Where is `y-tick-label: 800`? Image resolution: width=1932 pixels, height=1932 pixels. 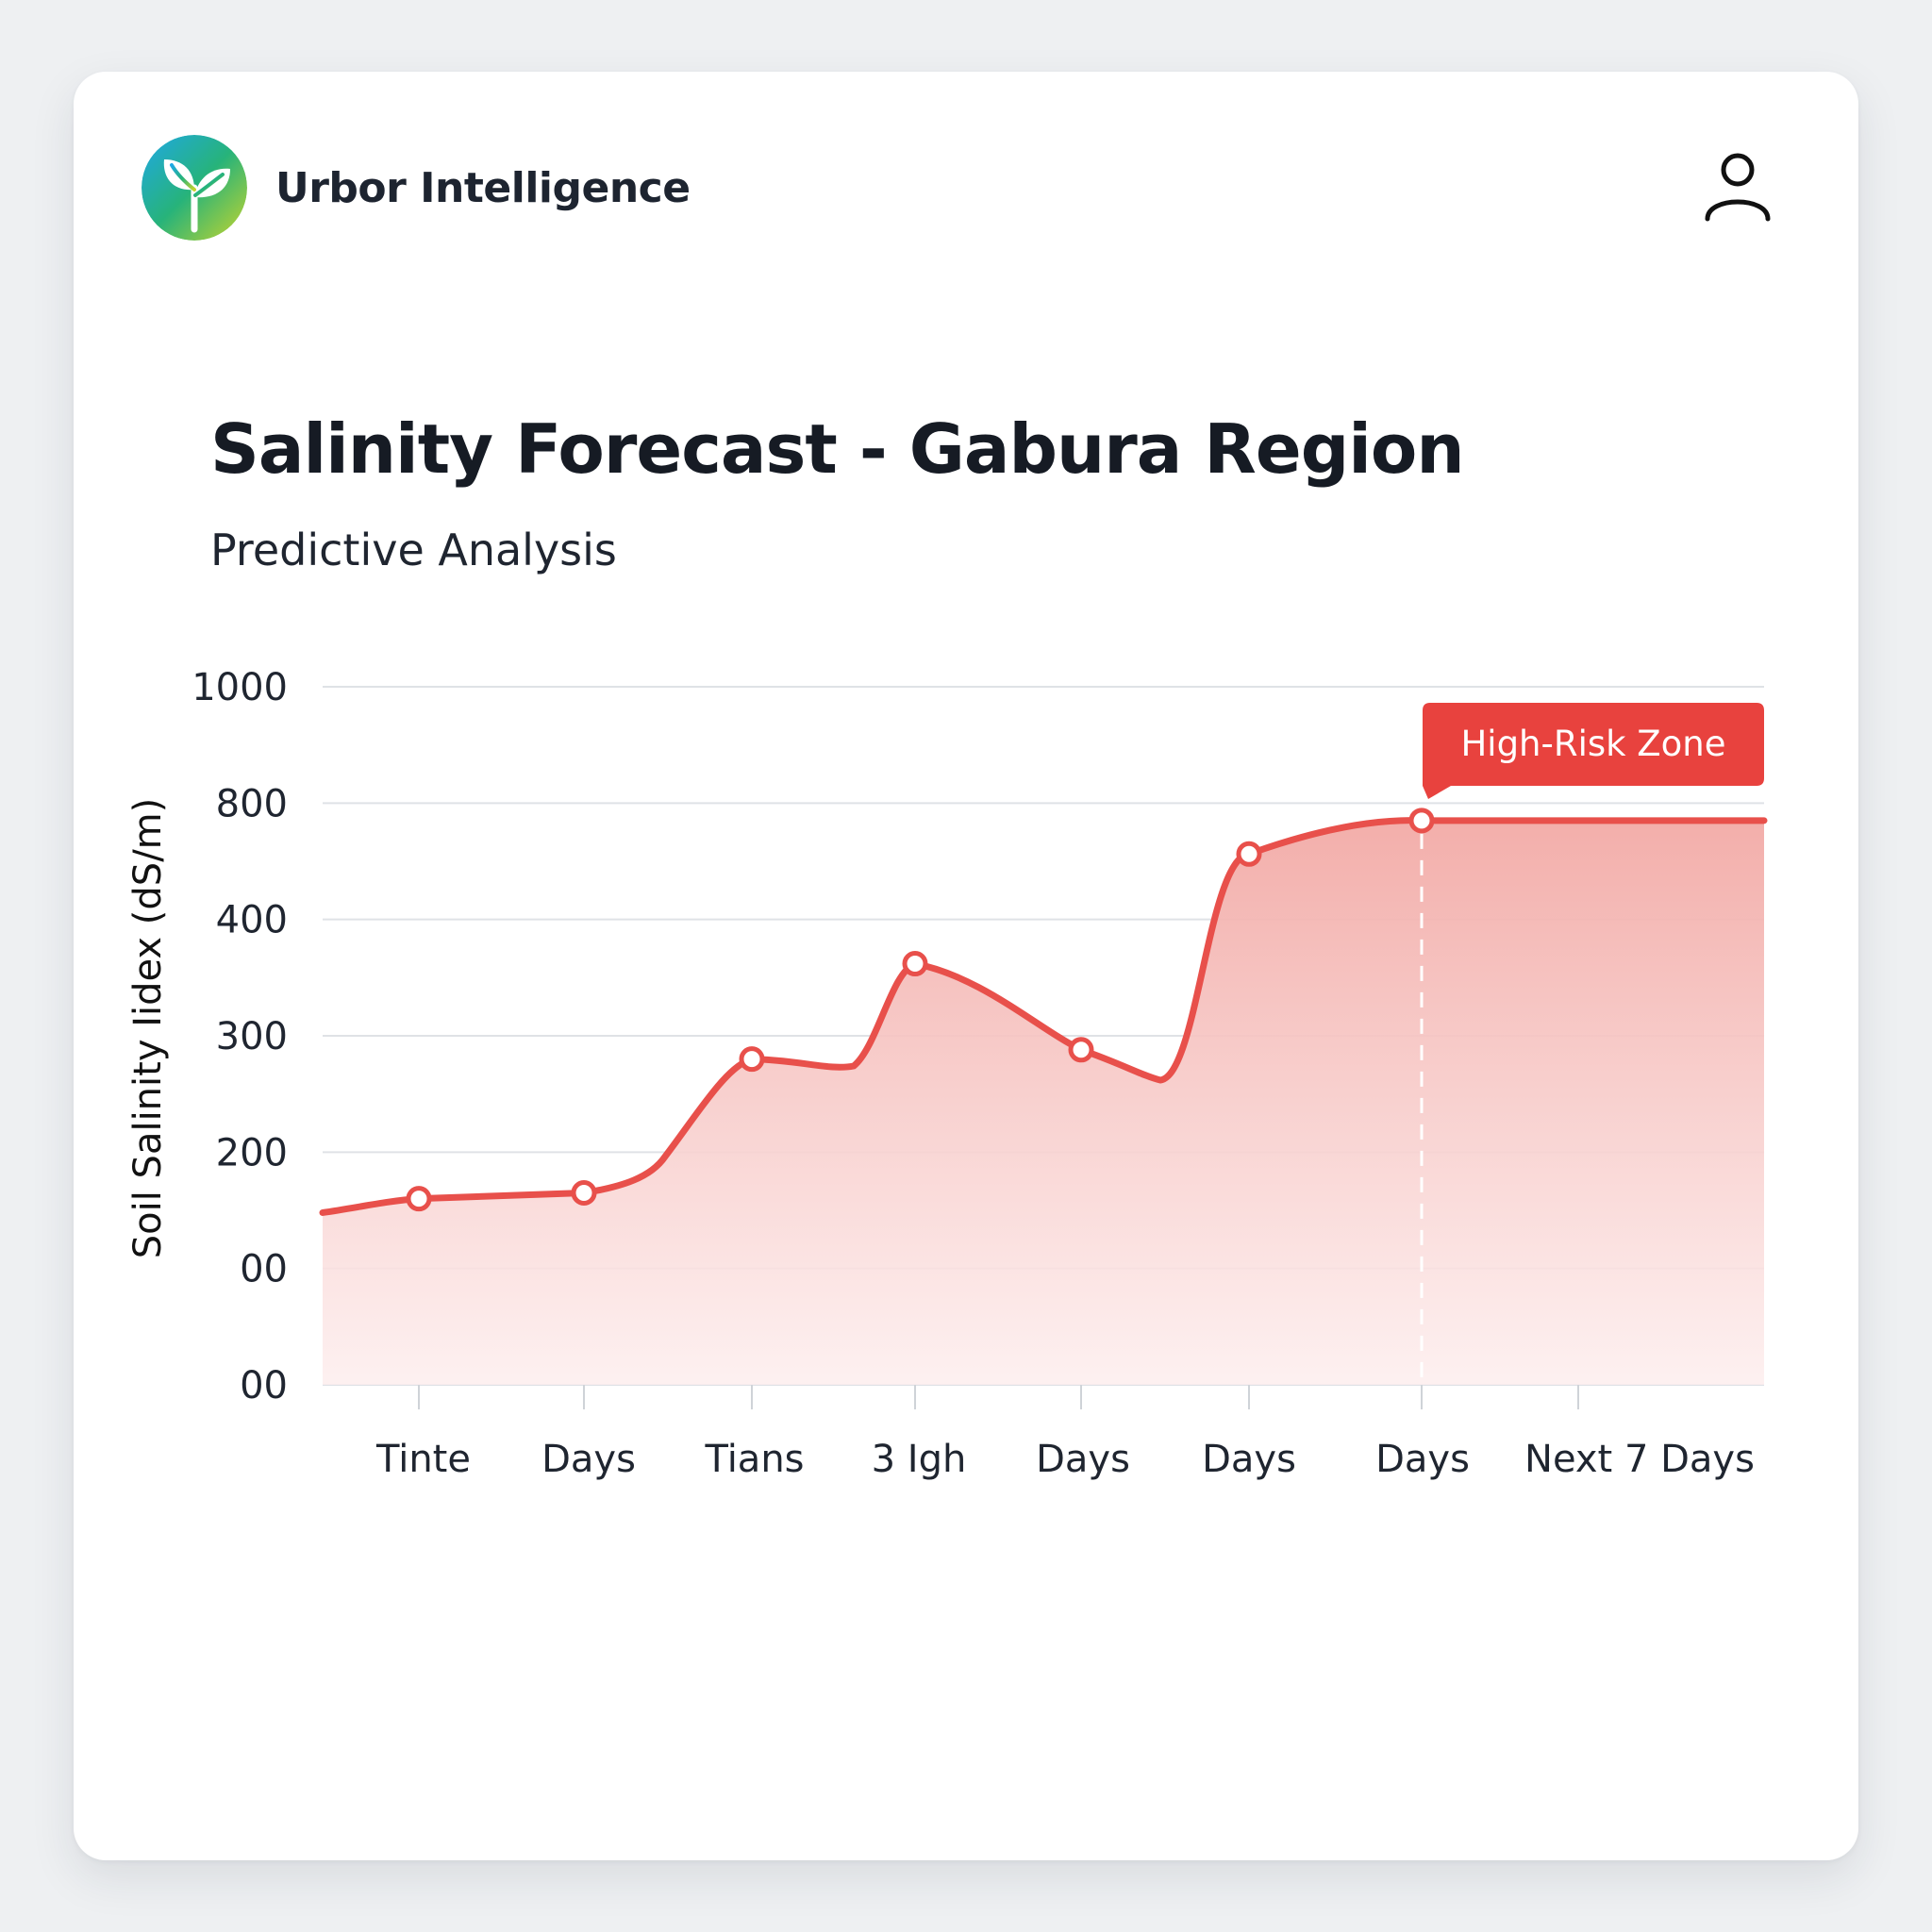 y-tick-label: 800 is located at coordinates (252, 804).